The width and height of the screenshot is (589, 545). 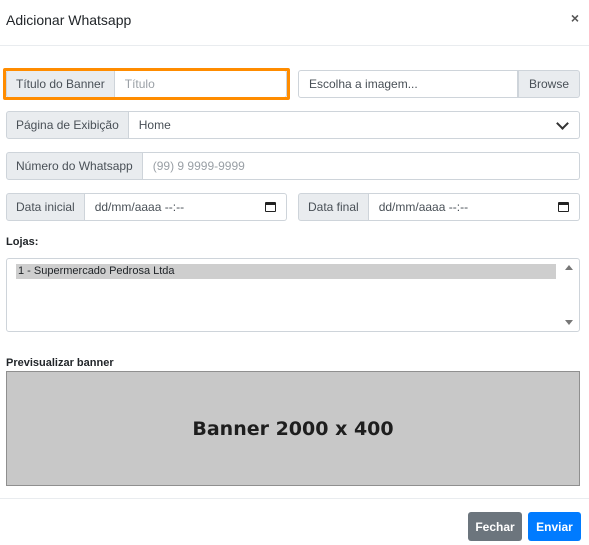 I want to click on display-page-value: Home, so click(x=154, y=125).